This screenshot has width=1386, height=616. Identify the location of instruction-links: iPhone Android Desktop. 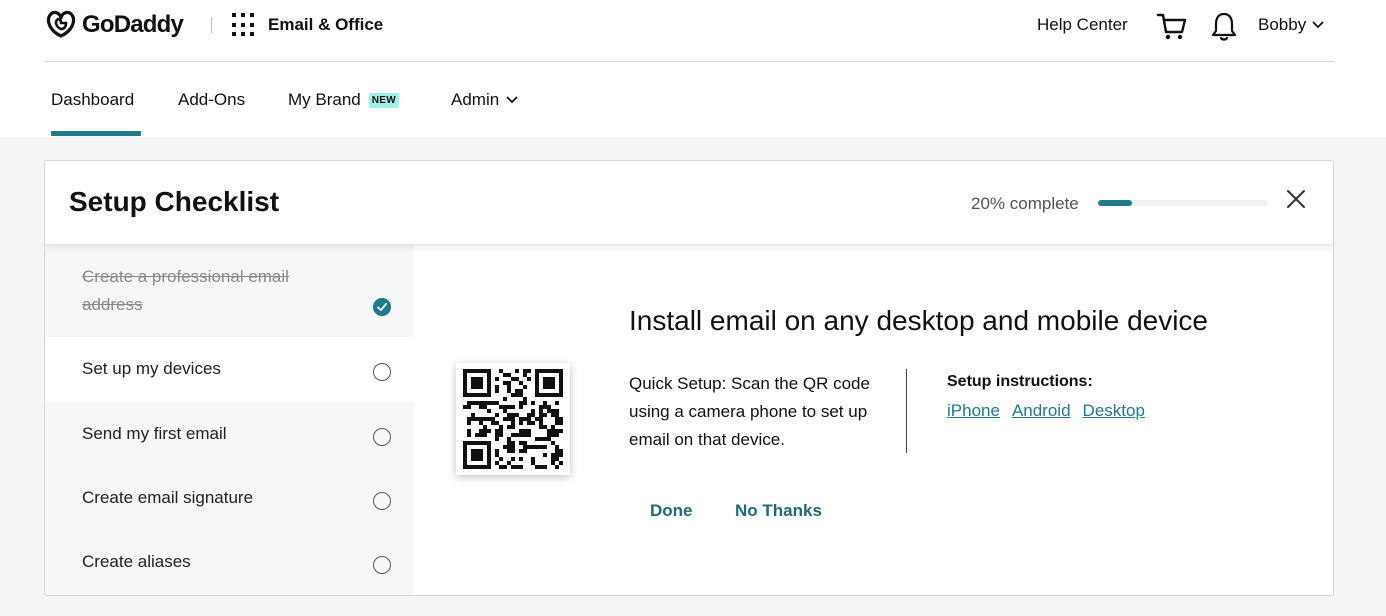
(1046, 411).